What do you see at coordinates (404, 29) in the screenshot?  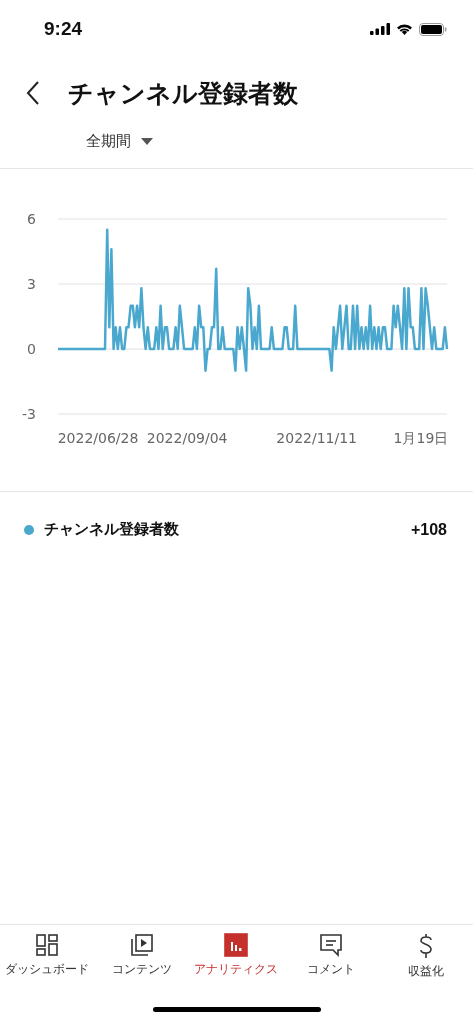 I see `wifi-icon` at bounding box center [404, 29].